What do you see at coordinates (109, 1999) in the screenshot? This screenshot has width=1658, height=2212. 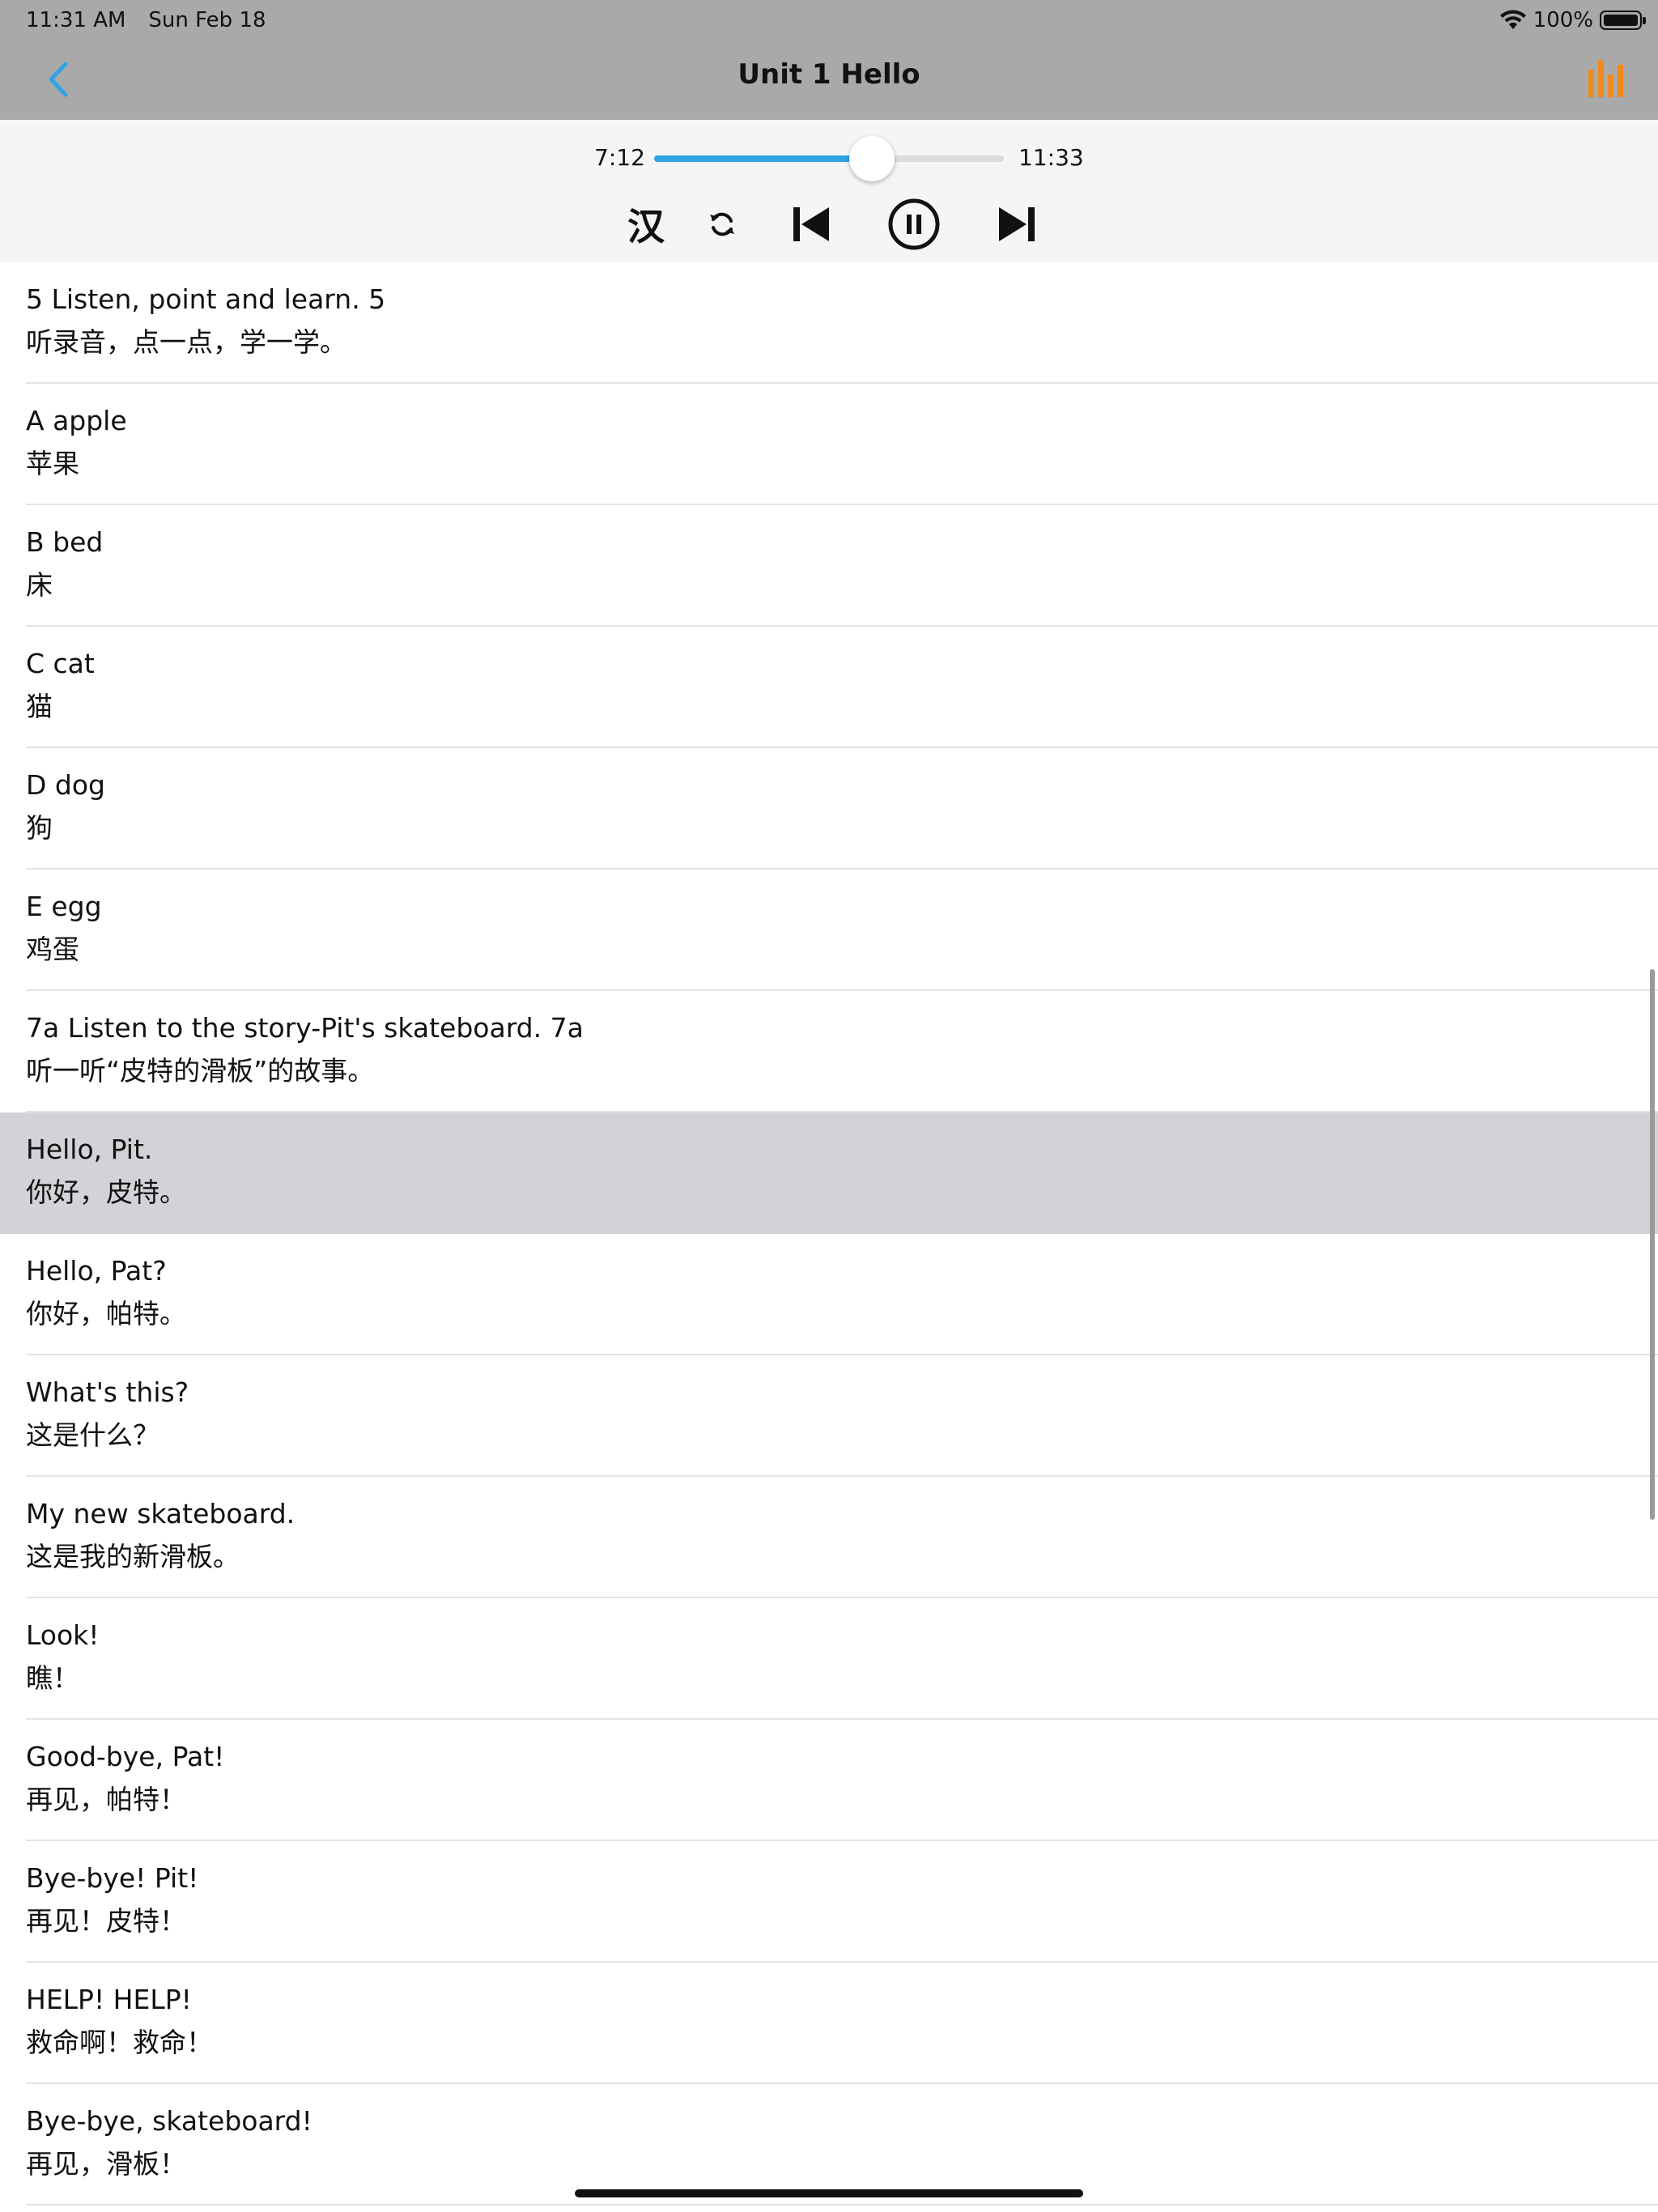 I see `english-sentence: HELP! HELP!` at bounding box center [109, 1999].